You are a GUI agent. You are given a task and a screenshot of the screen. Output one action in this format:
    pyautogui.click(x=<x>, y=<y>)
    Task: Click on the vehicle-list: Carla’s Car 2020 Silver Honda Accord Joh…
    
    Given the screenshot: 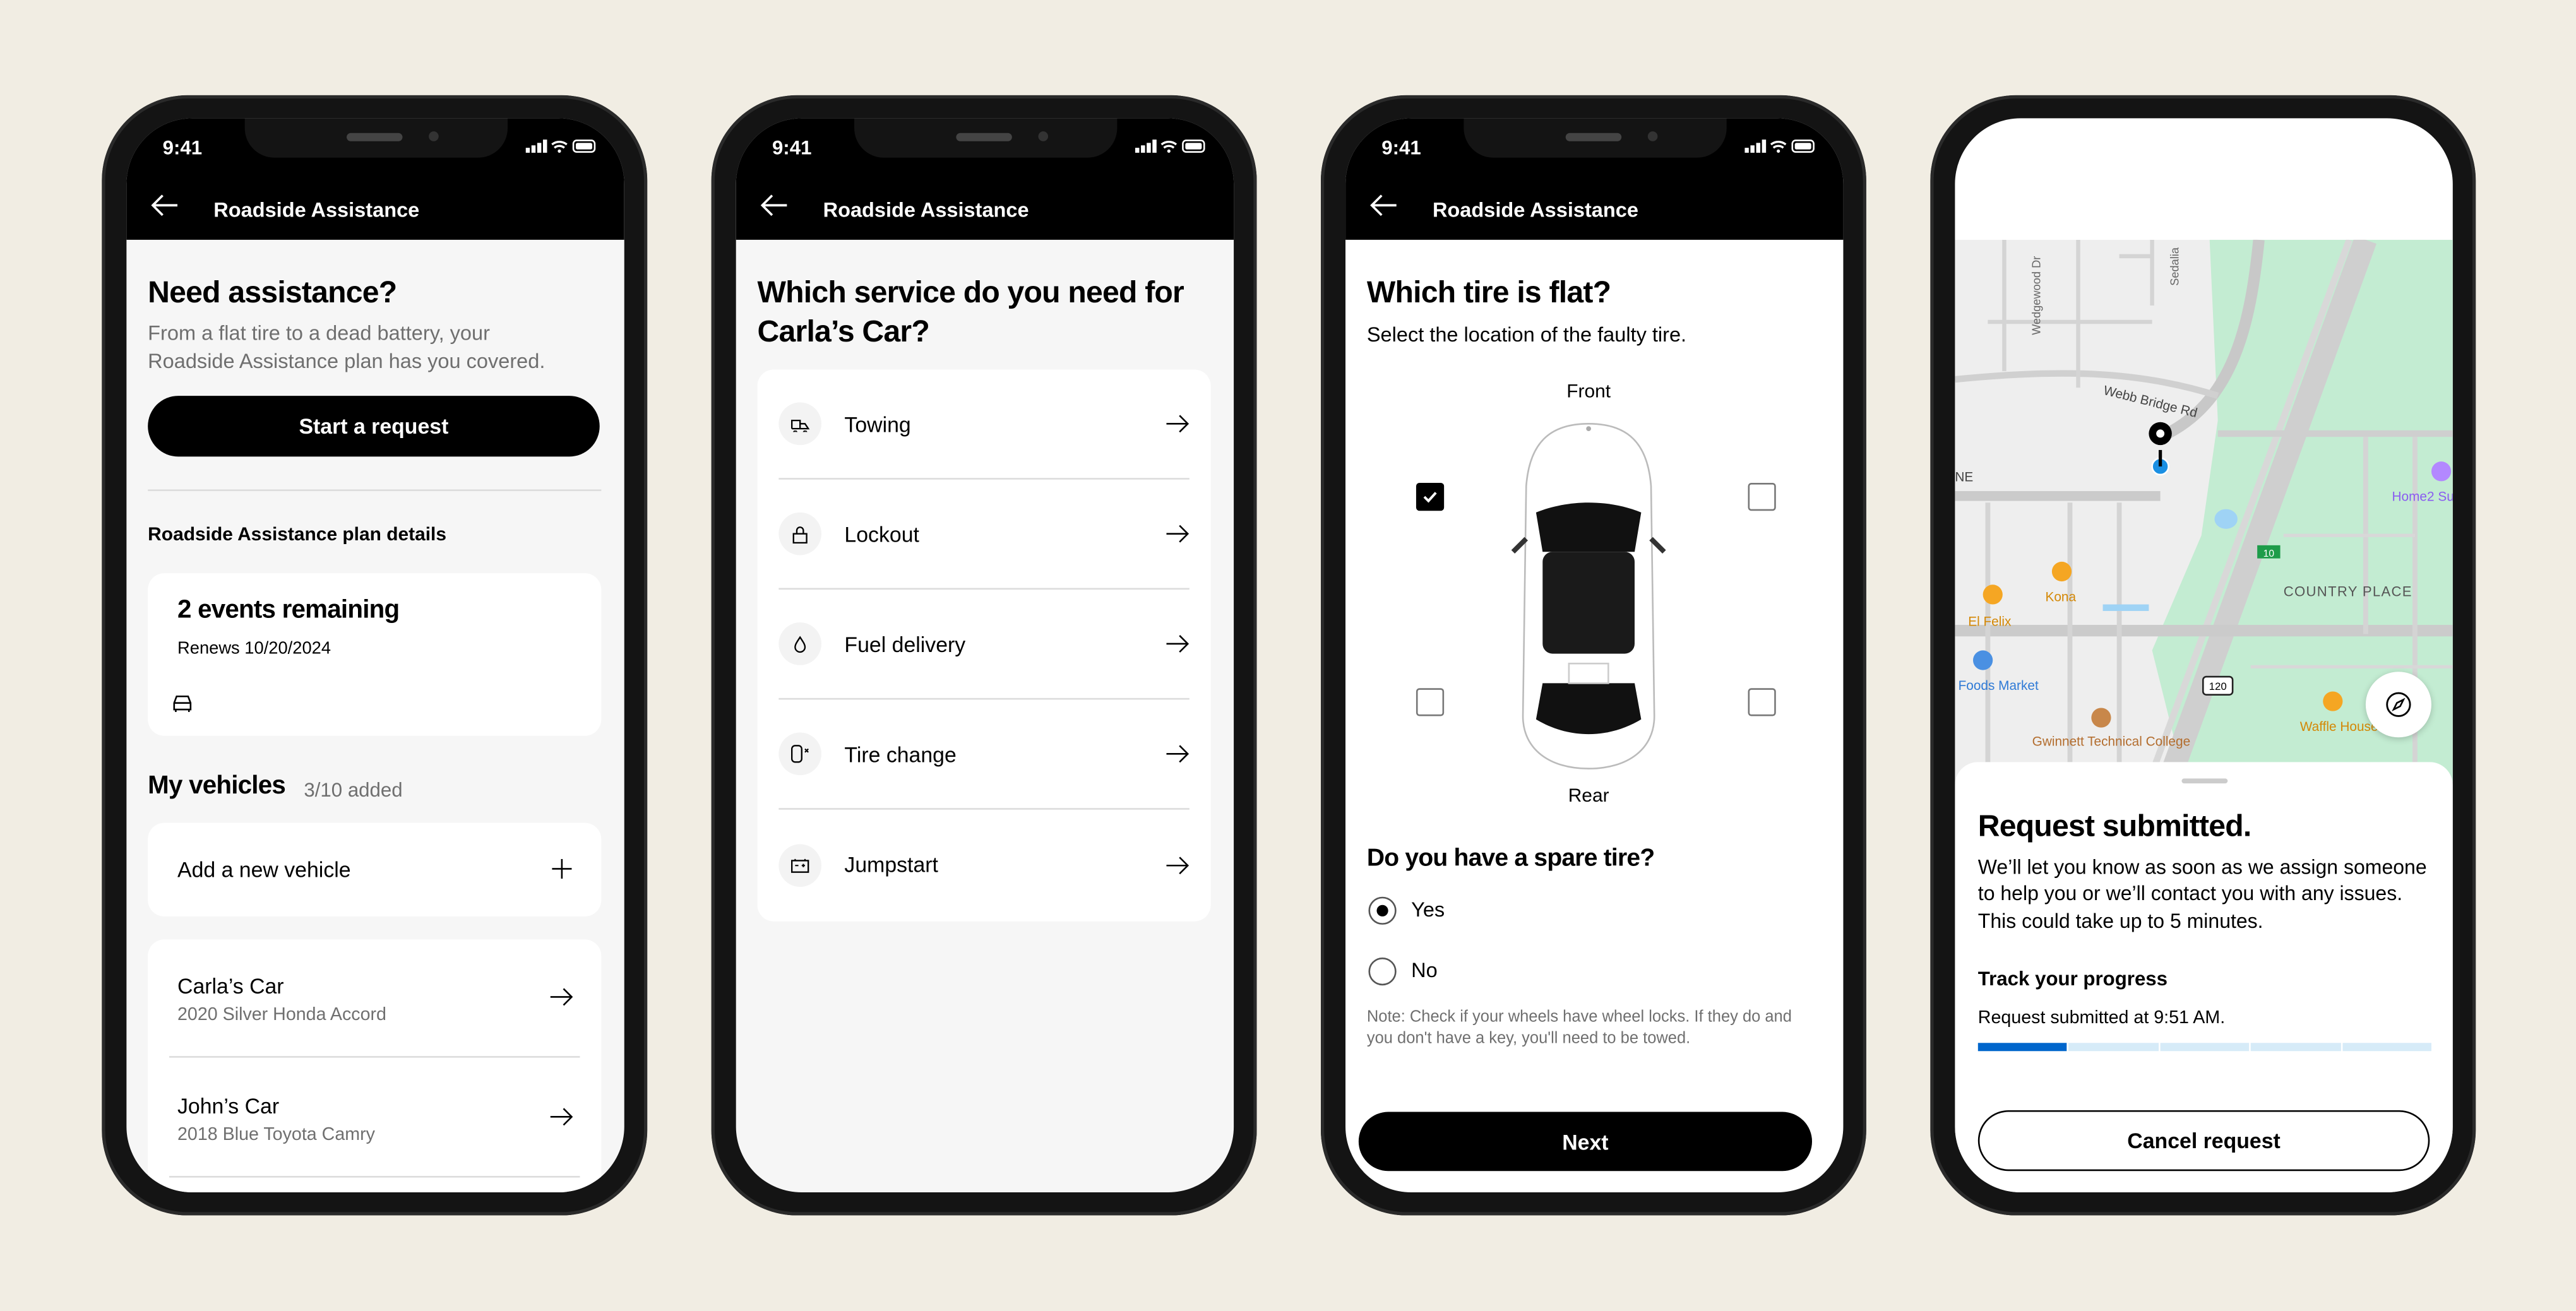 What is the action you would take?
    pyautogui.click(x=375, y=1066)
    